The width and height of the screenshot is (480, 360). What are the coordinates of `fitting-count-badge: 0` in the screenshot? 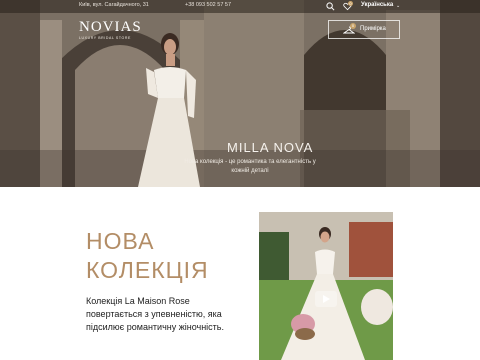 It's located at (353, 26).